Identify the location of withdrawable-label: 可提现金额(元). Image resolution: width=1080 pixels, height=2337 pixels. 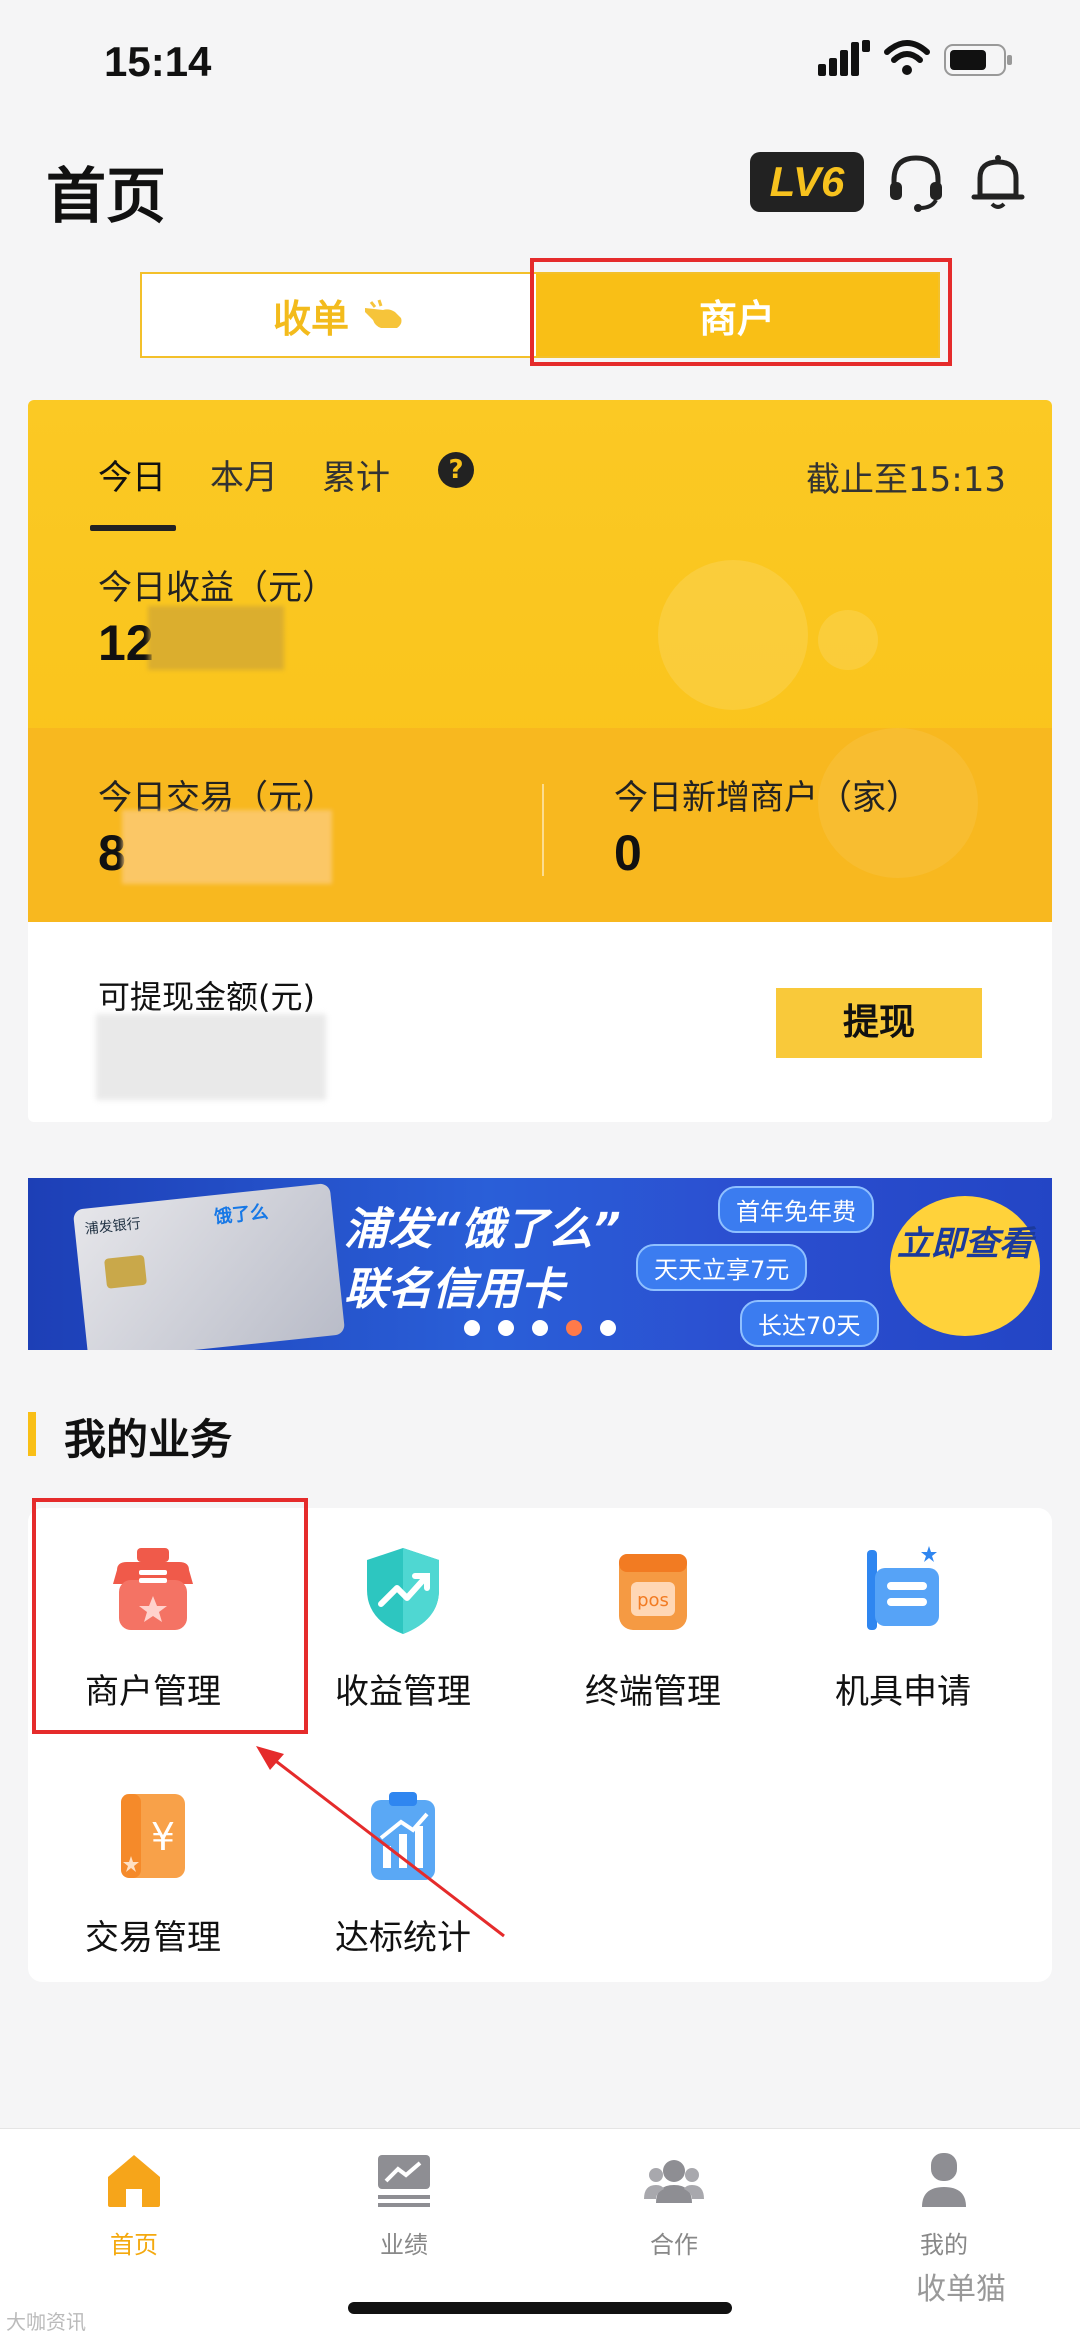
(206, 997).